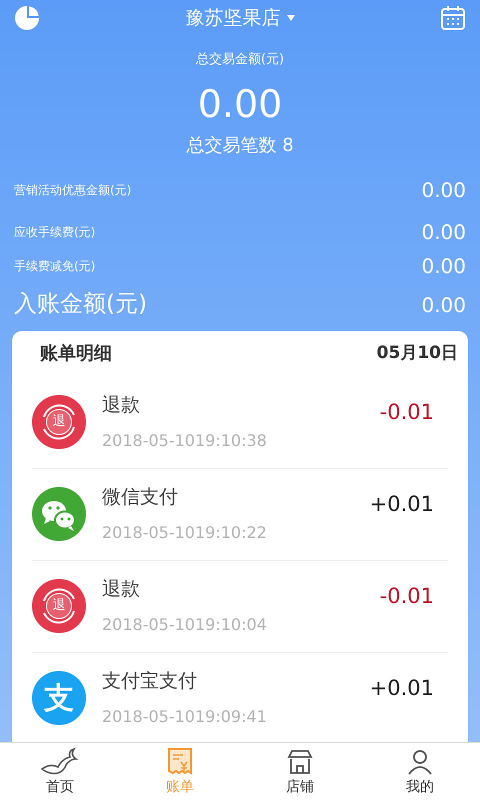  What do you see at coordinates (300, 762) in the screenshot?
I see `shop-icon` at bounding box center [300, 762].